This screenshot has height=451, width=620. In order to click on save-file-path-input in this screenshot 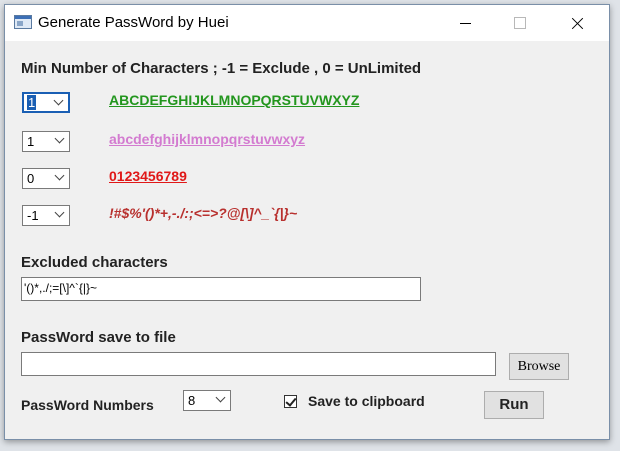, I will do `click(258, 364)`.